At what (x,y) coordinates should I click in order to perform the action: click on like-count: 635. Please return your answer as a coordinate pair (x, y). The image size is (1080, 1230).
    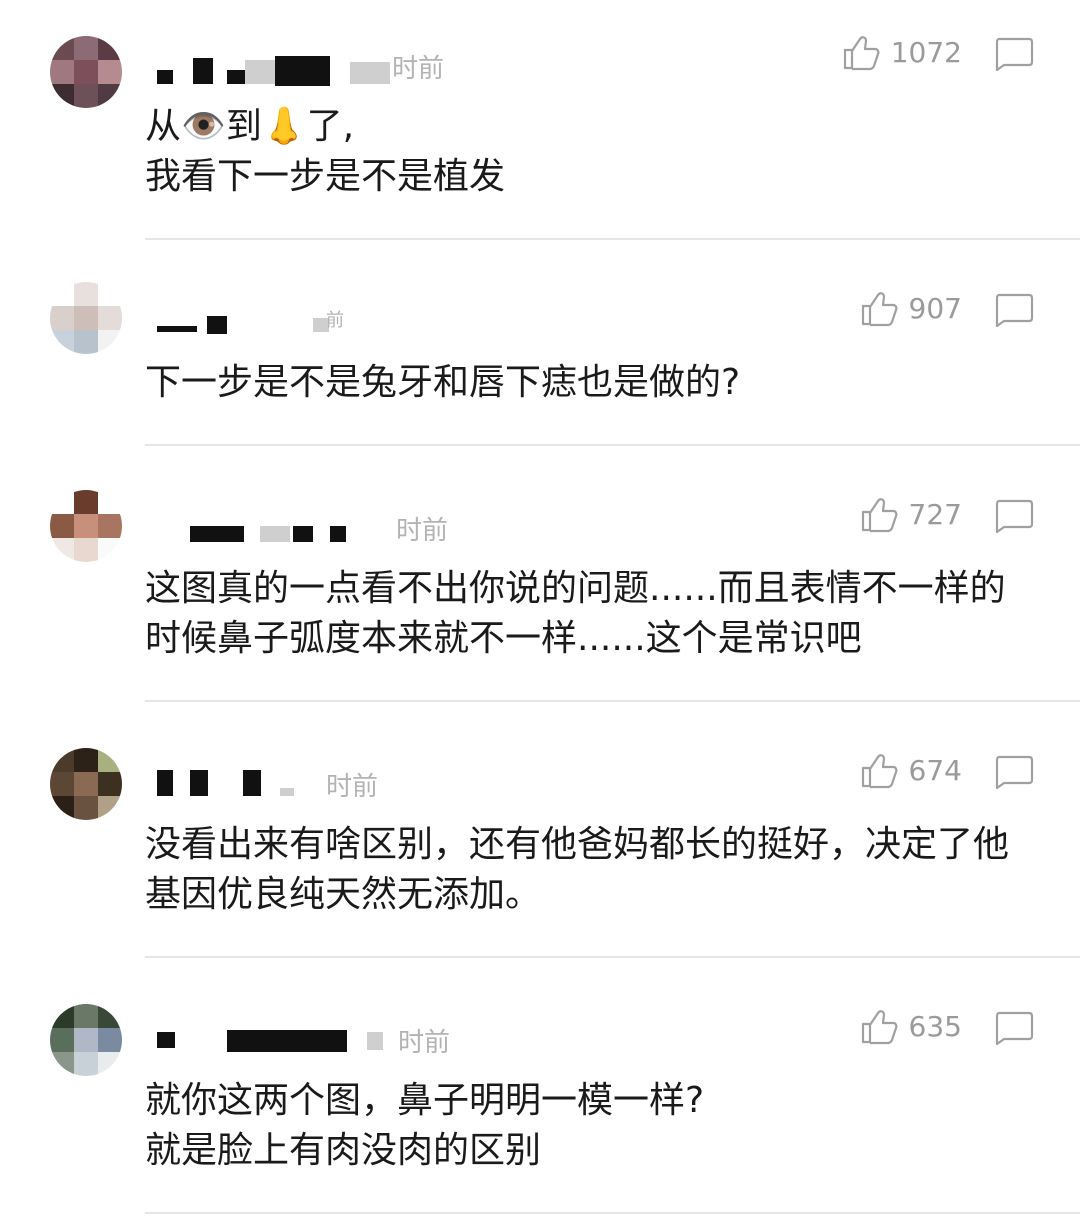
    Looking at the image, I should click on (935, 1026).